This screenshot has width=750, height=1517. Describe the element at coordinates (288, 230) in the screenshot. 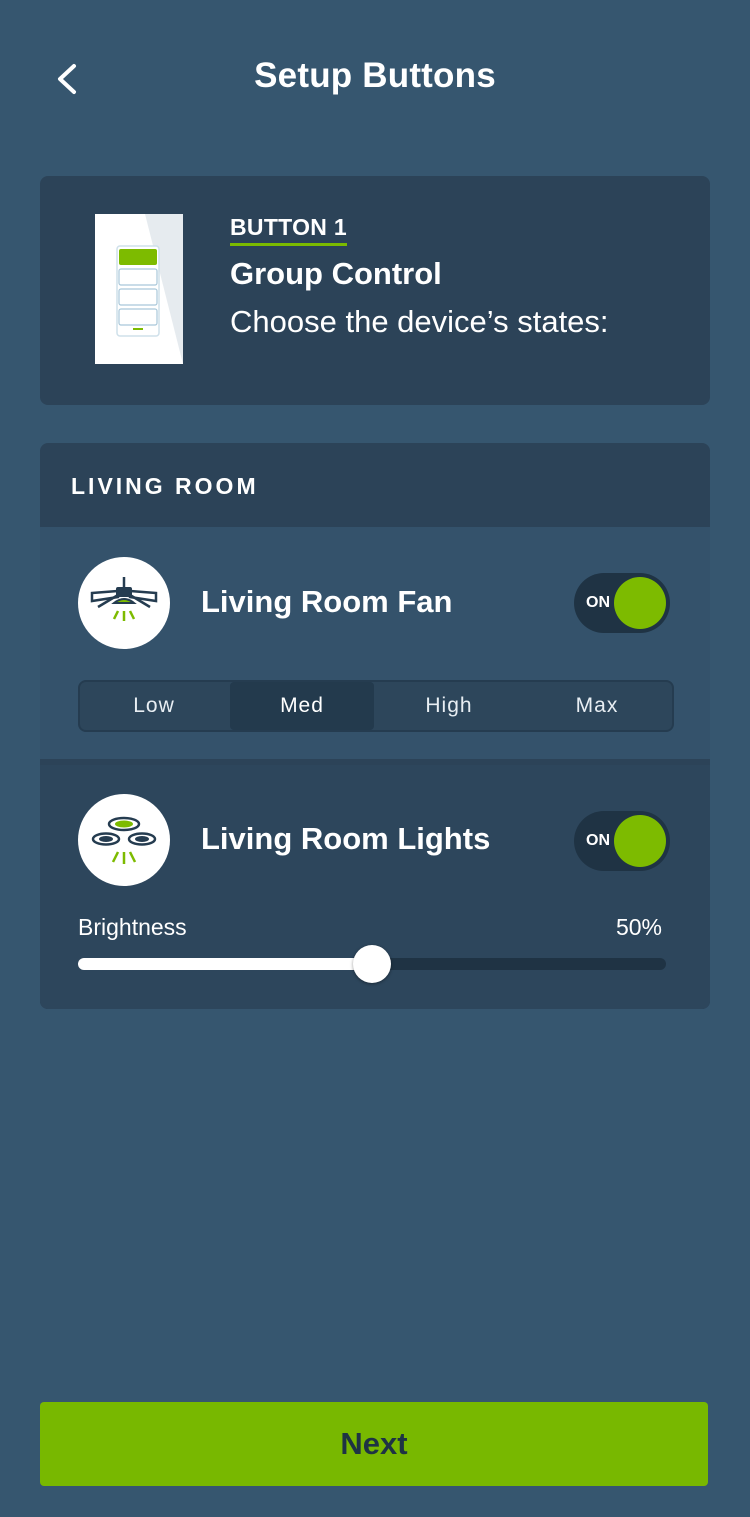

I see `button-number-label: BUTTON 1` at that location.